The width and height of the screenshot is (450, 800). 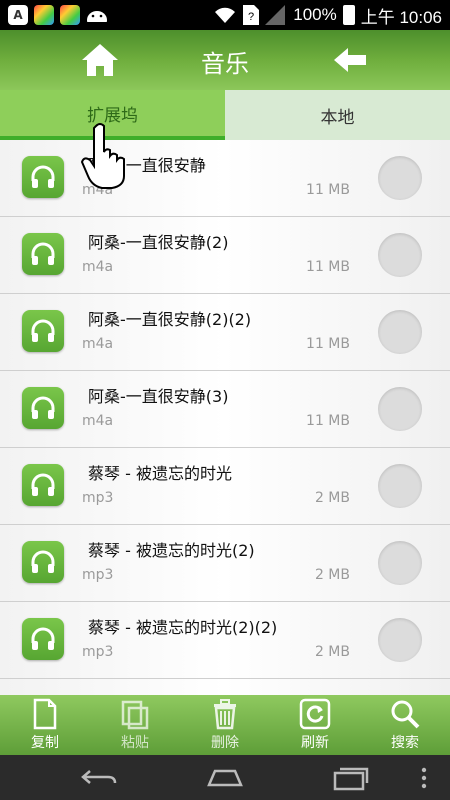 I want to click on delete-label: 删除, so click(x=225, y=743).